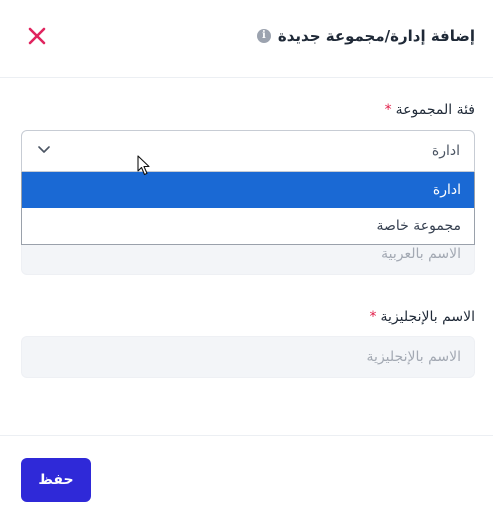 The width and height of the screenshot is (493, 523). I want to click on dropdown-option: ادارة, so click(248, 190).